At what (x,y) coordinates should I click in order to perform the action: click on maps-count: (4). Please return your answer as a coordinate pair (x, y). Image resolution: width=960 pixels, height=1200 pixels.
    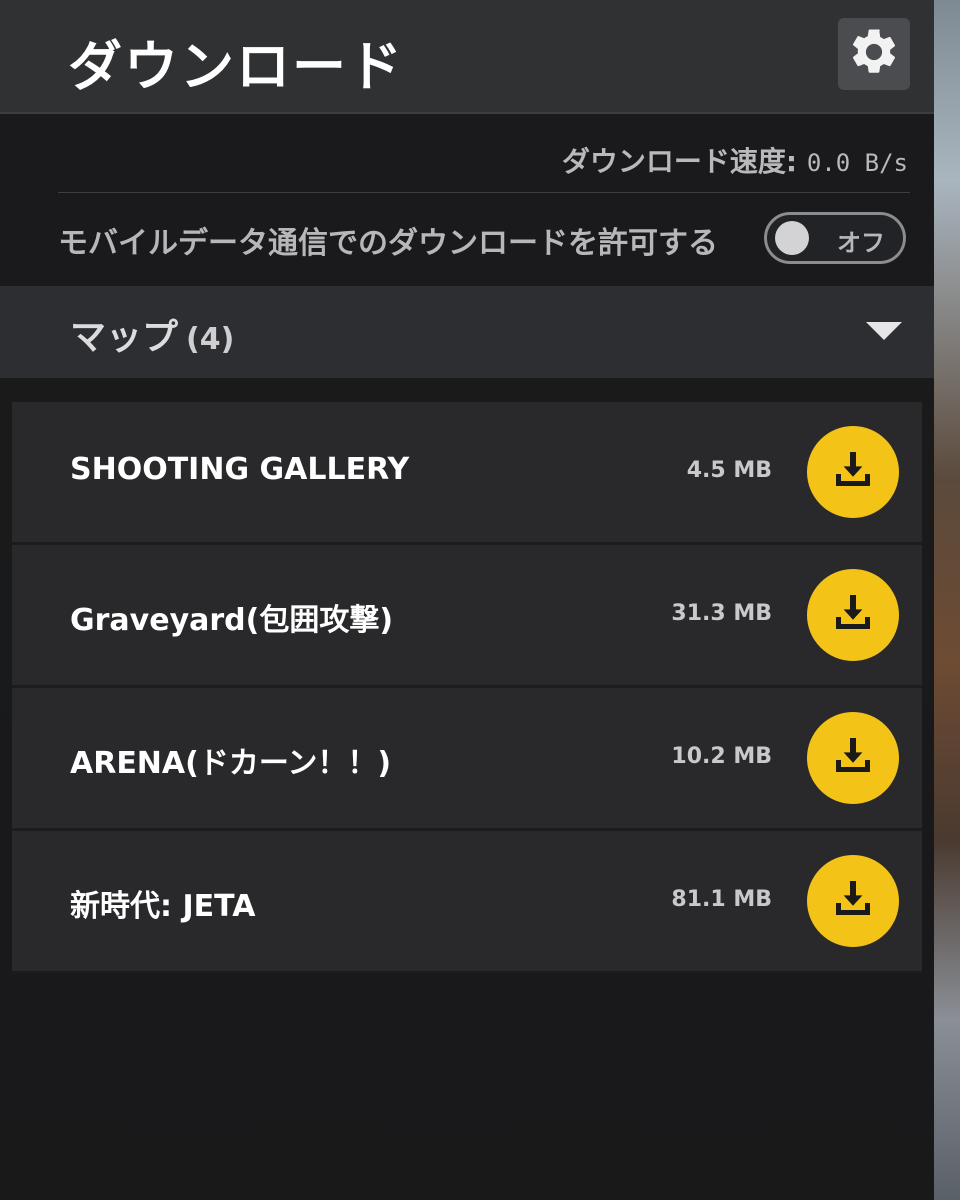
    Looking at the image, I should click on (210, 339).